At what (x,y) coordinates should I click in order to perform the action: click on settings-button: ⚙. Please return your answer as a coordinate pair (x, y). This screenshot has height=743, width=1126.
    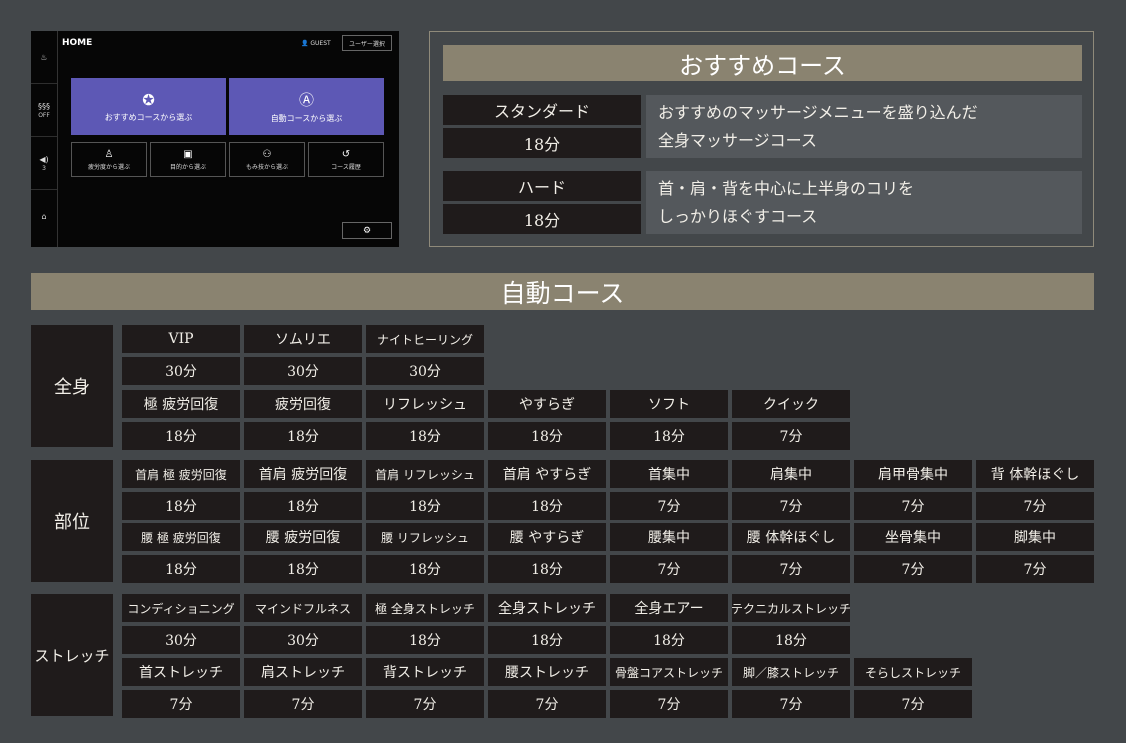
    Looking at the image, I should click on (367, 230).